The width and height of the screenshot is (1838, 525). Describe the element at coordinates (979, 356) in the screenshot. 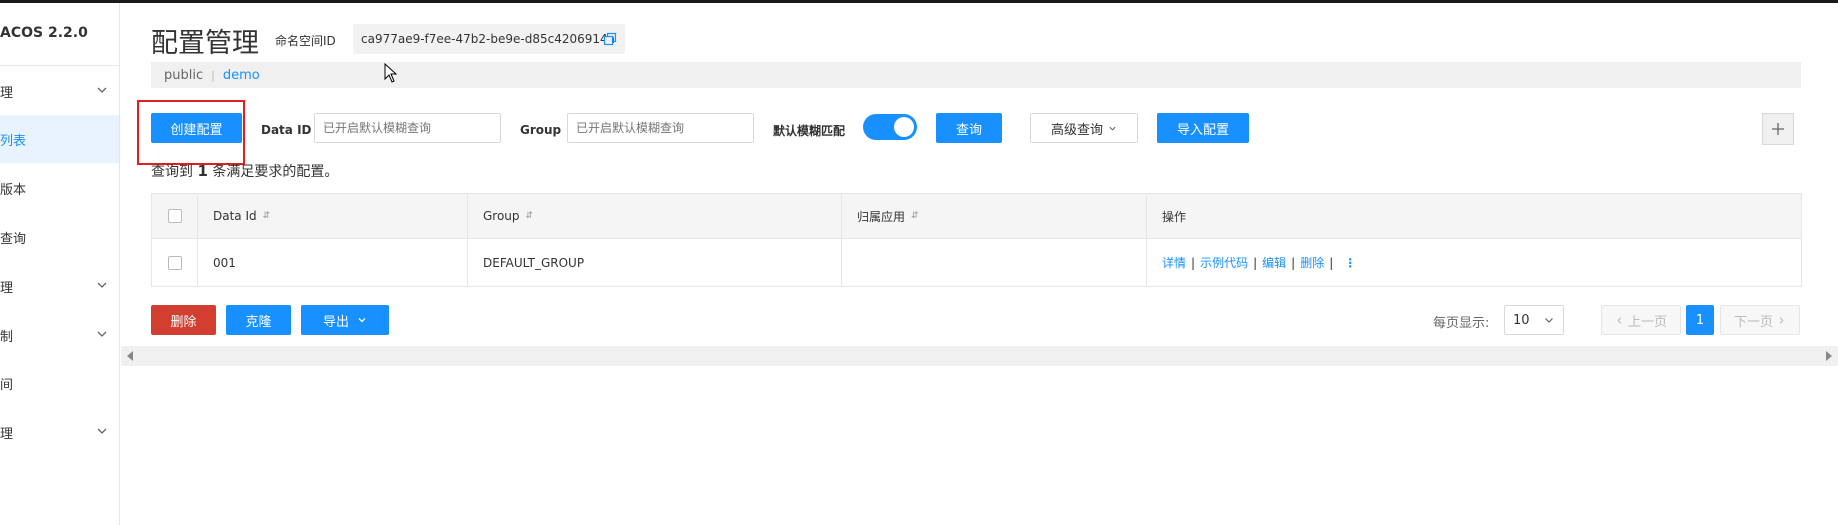

I see `horizontal-scrollbar` at that location.